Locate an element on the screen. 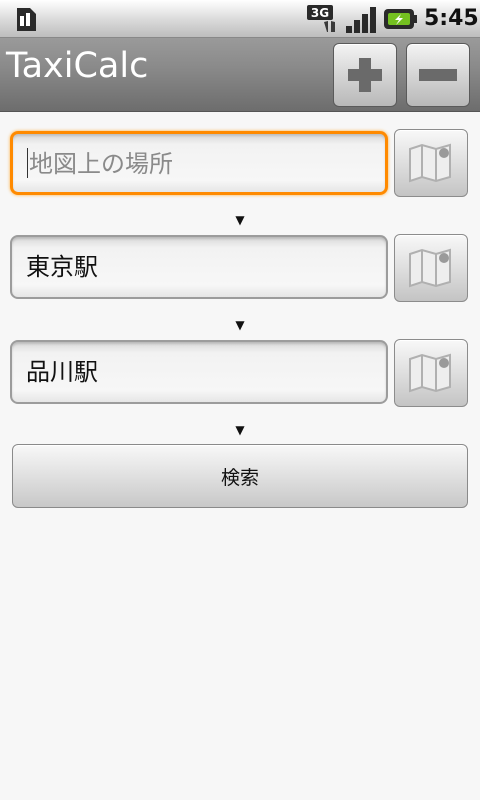 The image size is (480, 800). network-type-label: 3G is located at coordinates (320, 13).